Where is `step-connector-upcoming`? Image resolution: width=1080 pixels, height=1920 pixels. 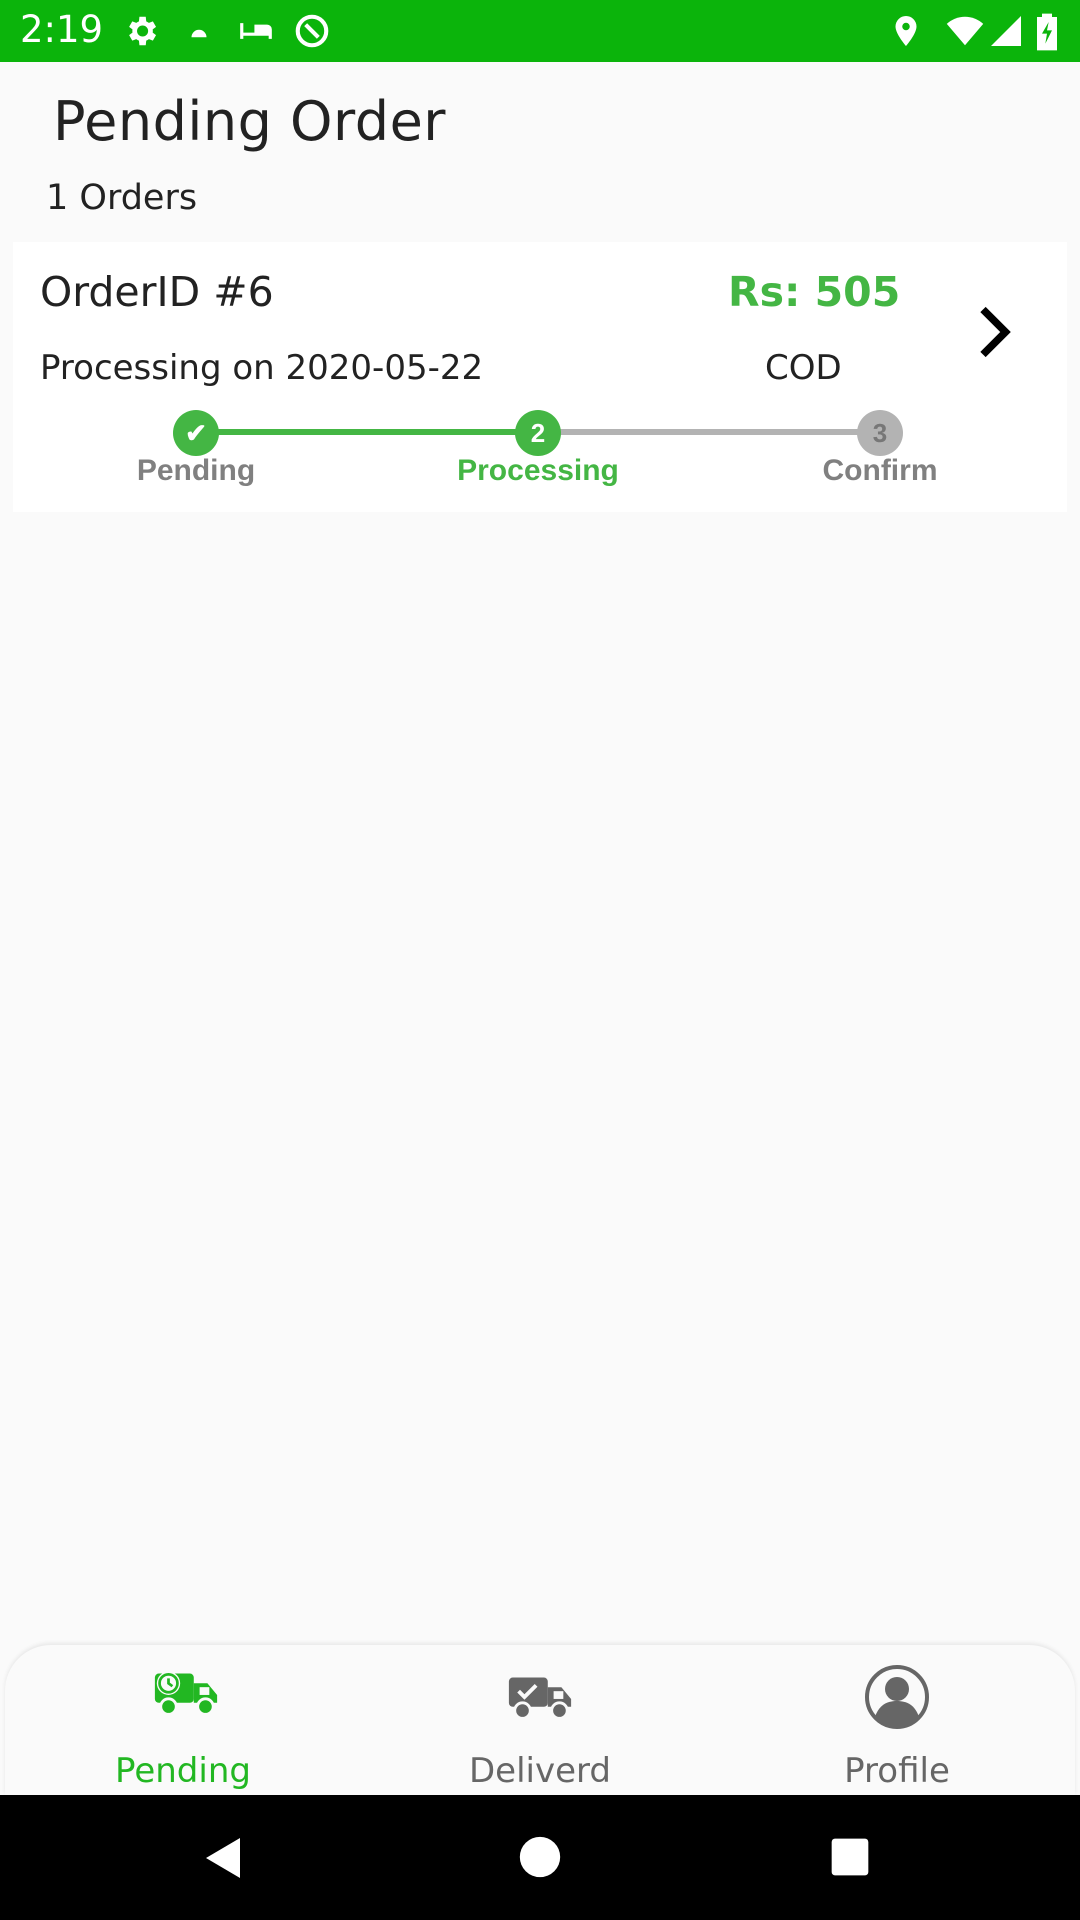 step-connector-upcoming is located at coordinates (709, 432).